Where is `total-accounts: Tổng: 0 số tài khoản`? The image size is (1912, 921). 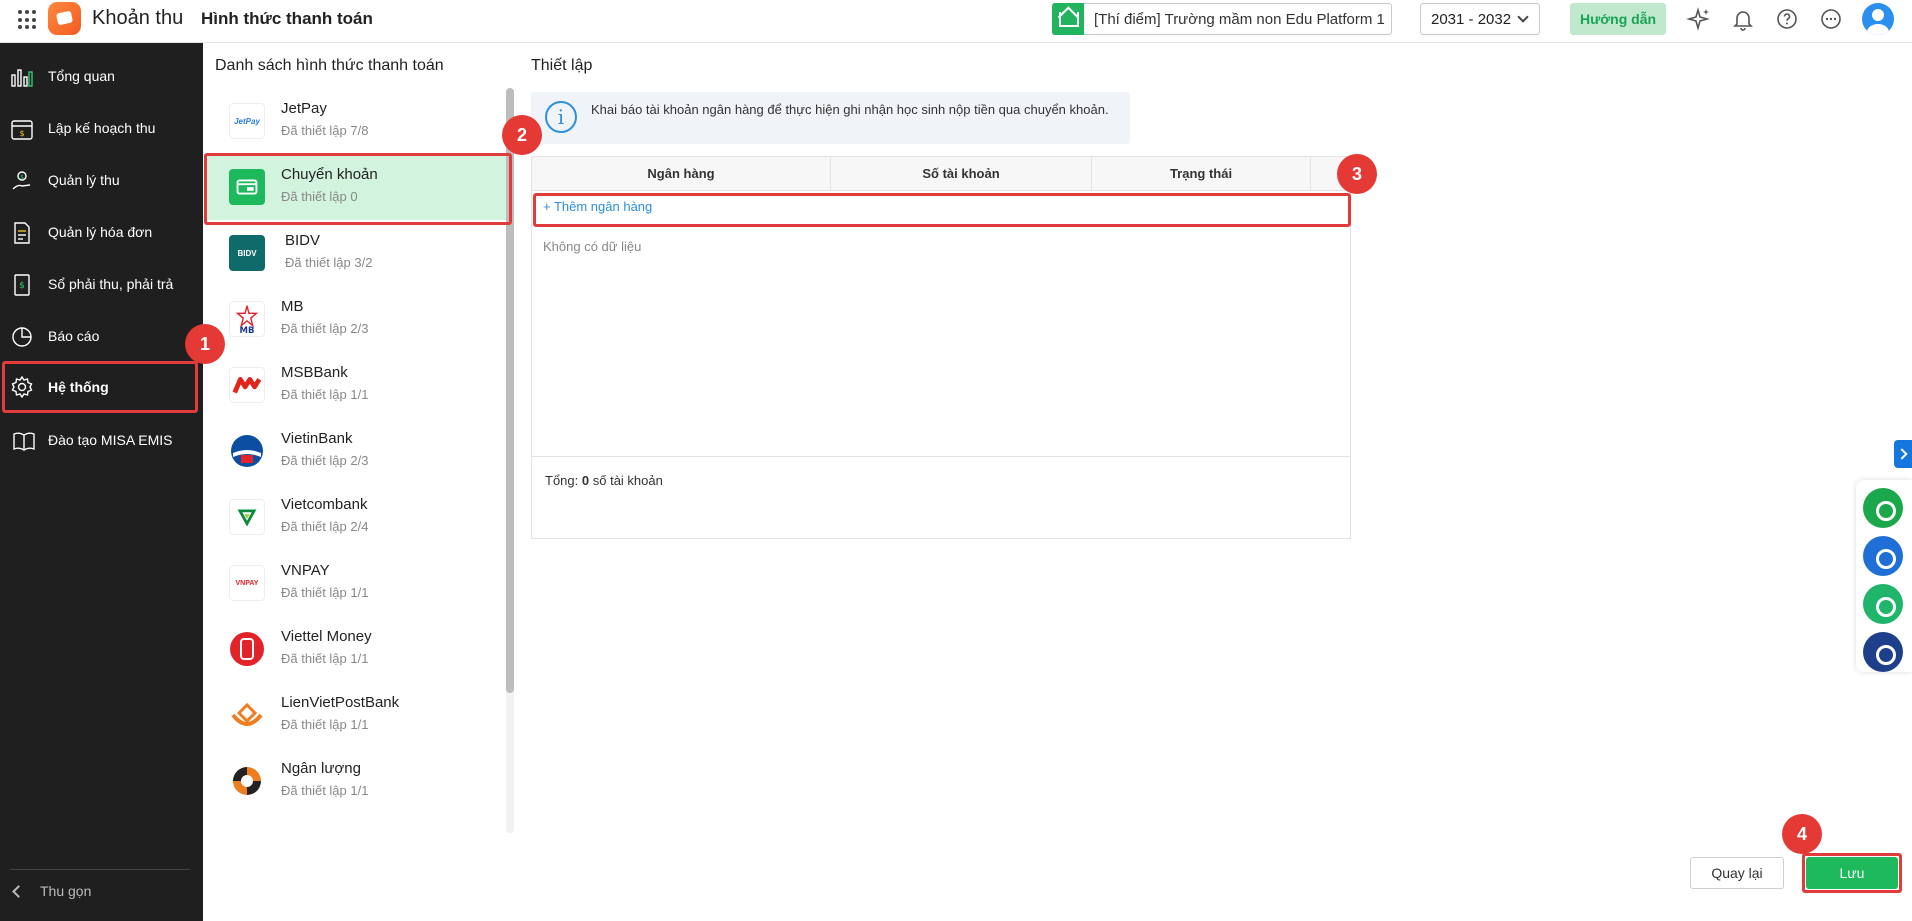 total-accounts: Tổng: 0 số tài khoản is located at coordinates (604, 480).